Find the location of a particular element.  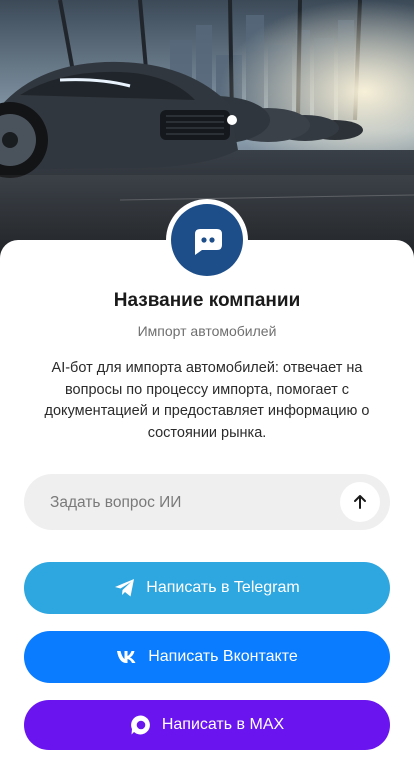

vk-icon is located at coordinates (127, 657).